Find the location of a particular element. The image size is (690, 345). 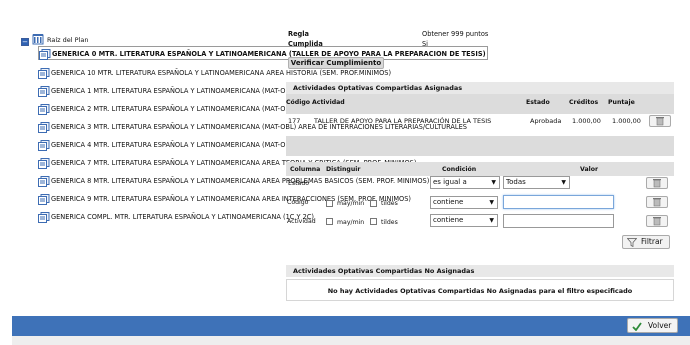

selected-value: Todas is located at coordinates (516, 182).